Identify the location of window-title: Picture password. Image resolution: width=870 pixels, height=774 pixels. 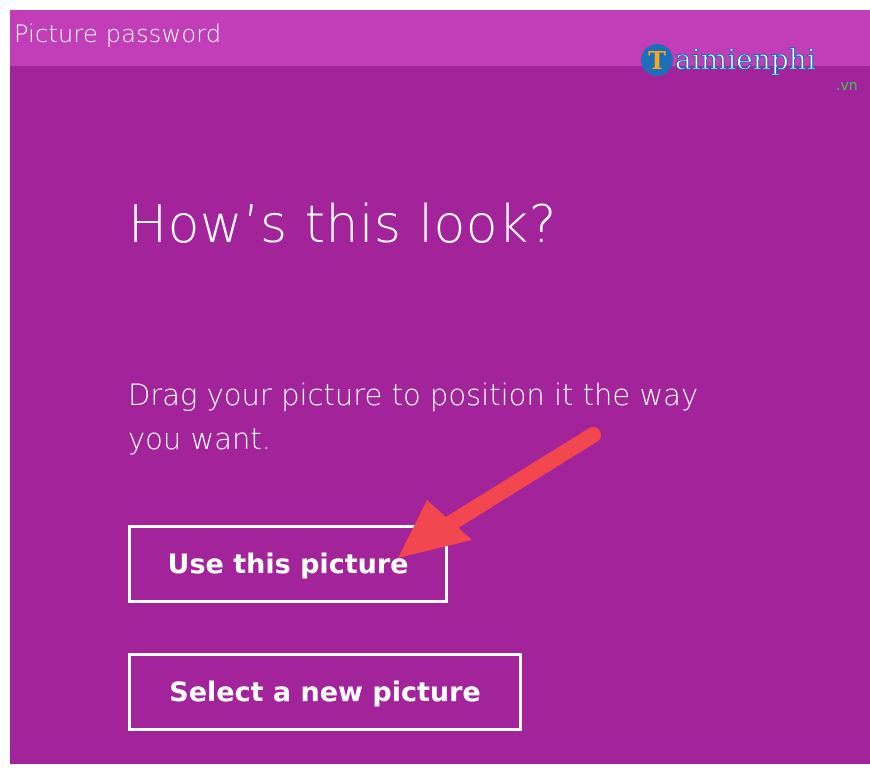
(118, 34).